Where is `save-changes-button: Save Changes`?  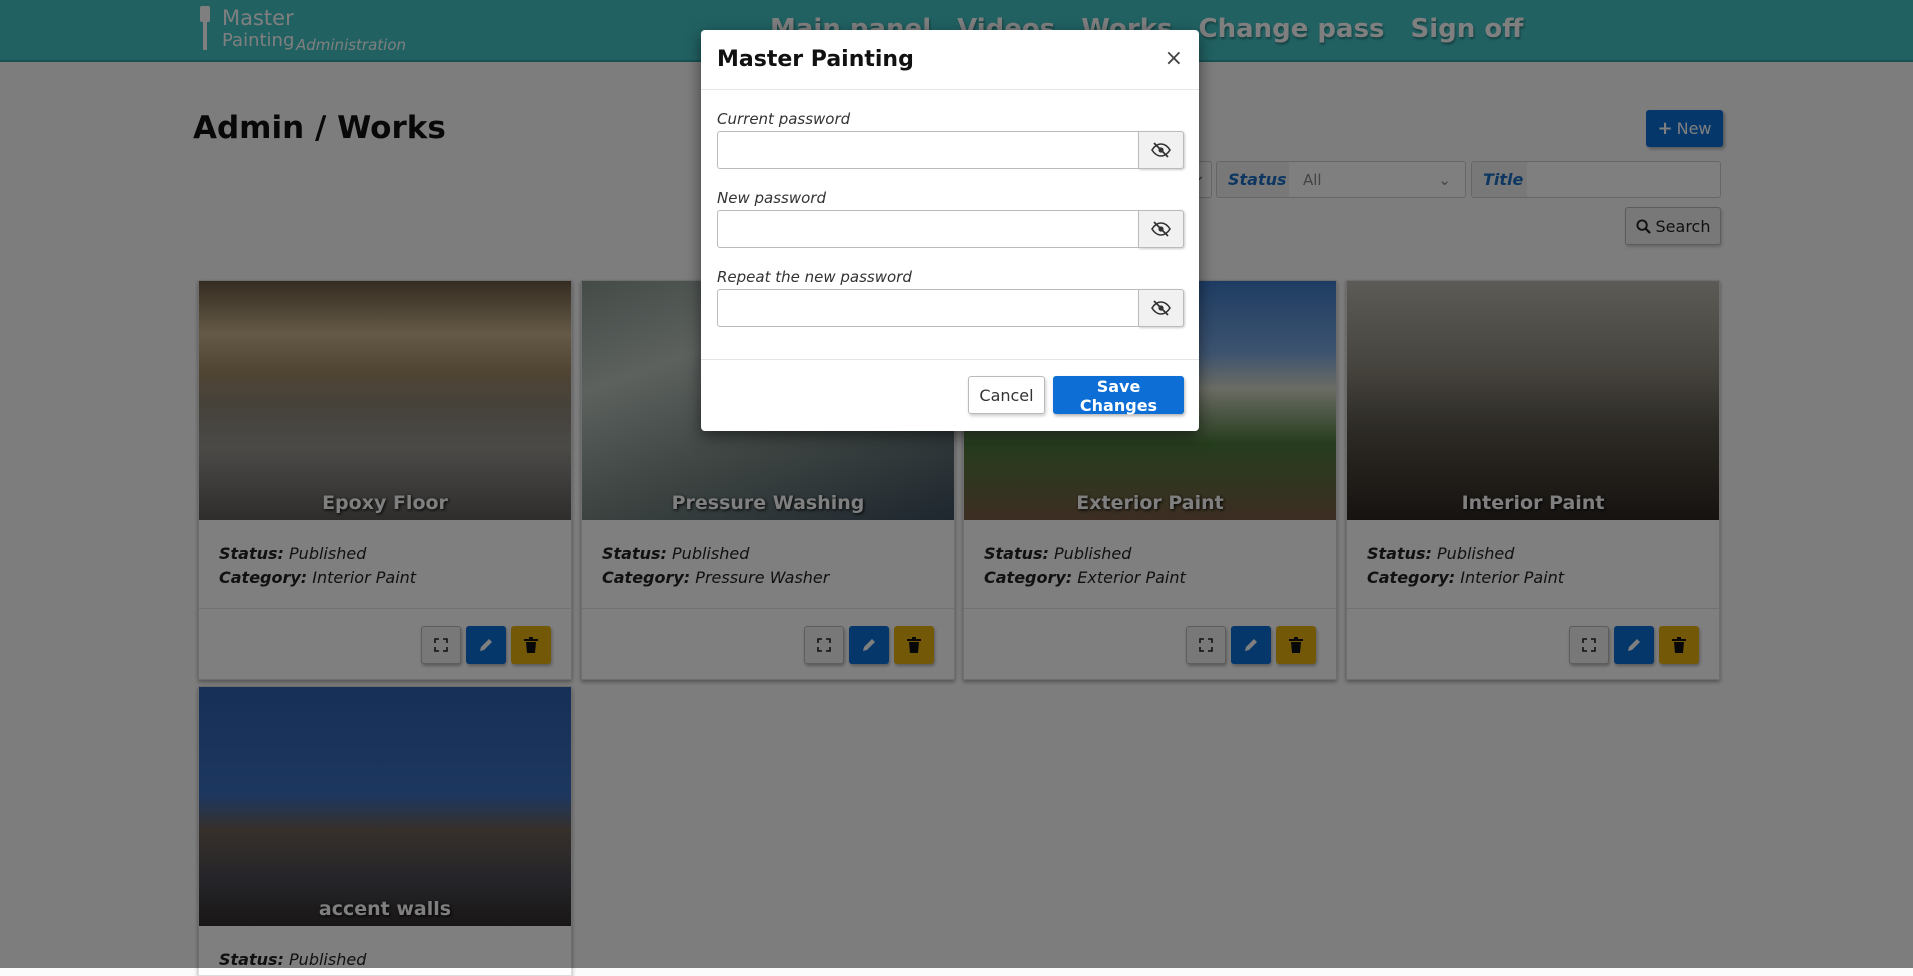
save-changes-button: Save Changes is located at coordinates (1118, 395).